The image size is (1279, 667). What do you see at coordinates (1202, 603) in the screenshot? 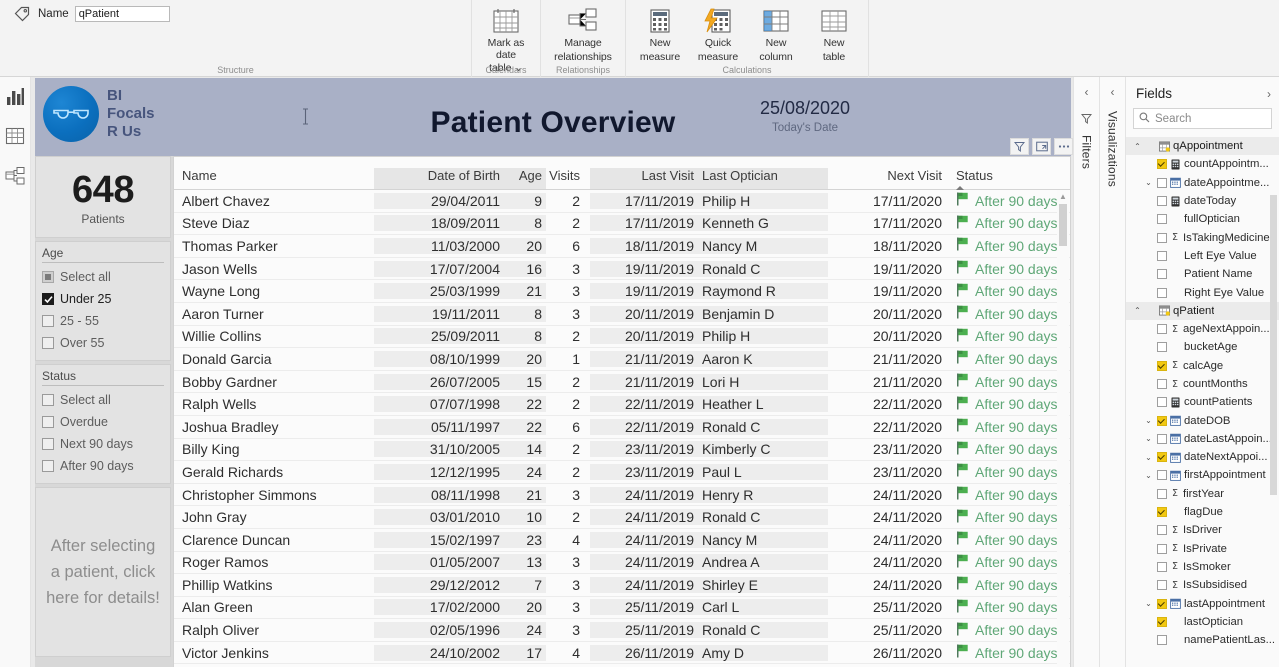
I see `fields-field-node: ⌄ lastAppointment` at bounding box center [1202, 603].